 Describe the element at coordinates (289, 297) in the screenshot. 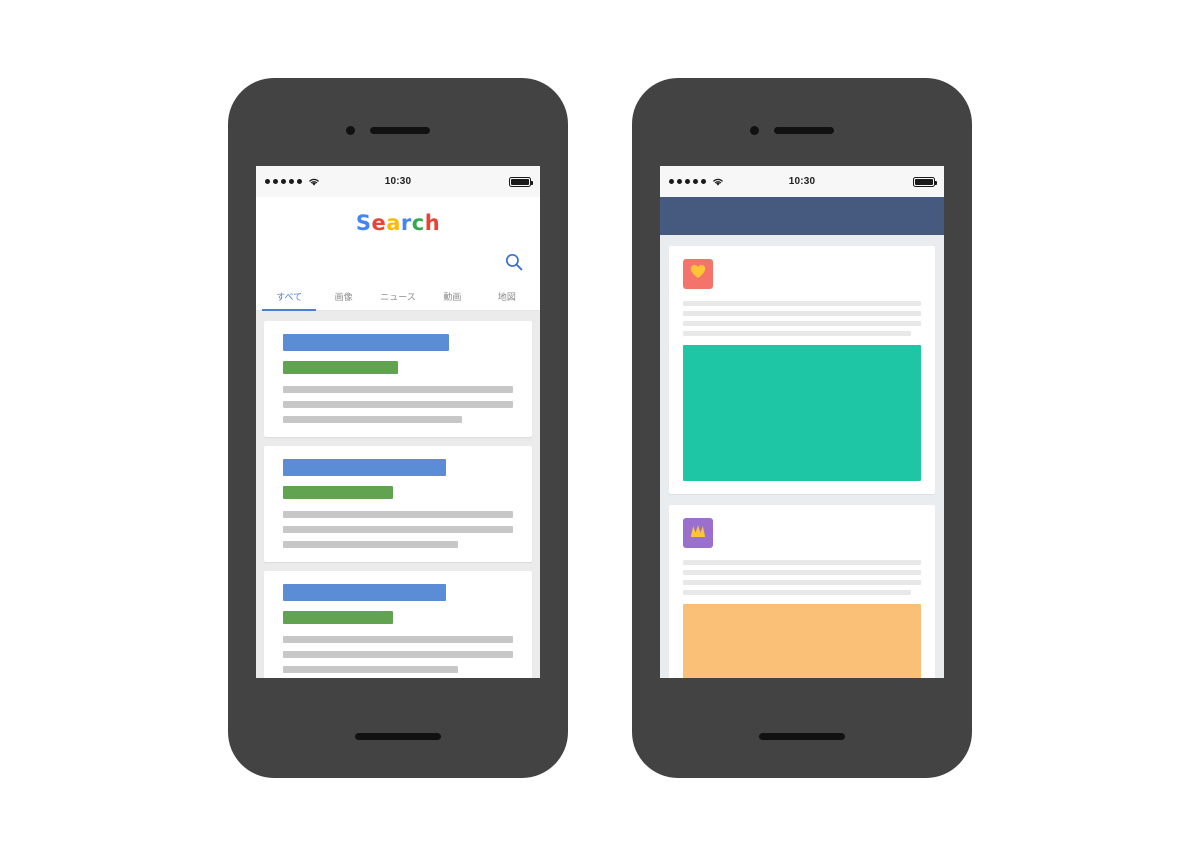

I see `tab-all: すべて` at that location.